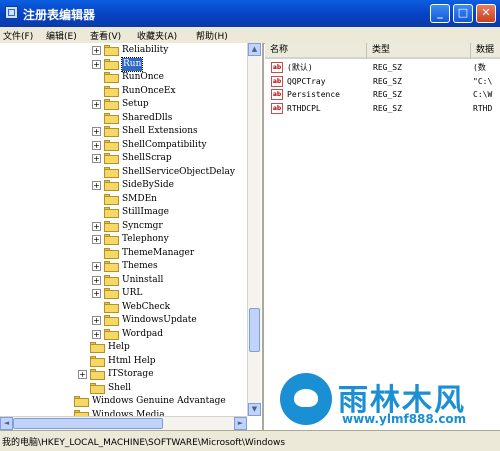 Image resolution: width=500 pixels, height=451 pixels. I want to click on maximize-button: □, so click(463, 13).